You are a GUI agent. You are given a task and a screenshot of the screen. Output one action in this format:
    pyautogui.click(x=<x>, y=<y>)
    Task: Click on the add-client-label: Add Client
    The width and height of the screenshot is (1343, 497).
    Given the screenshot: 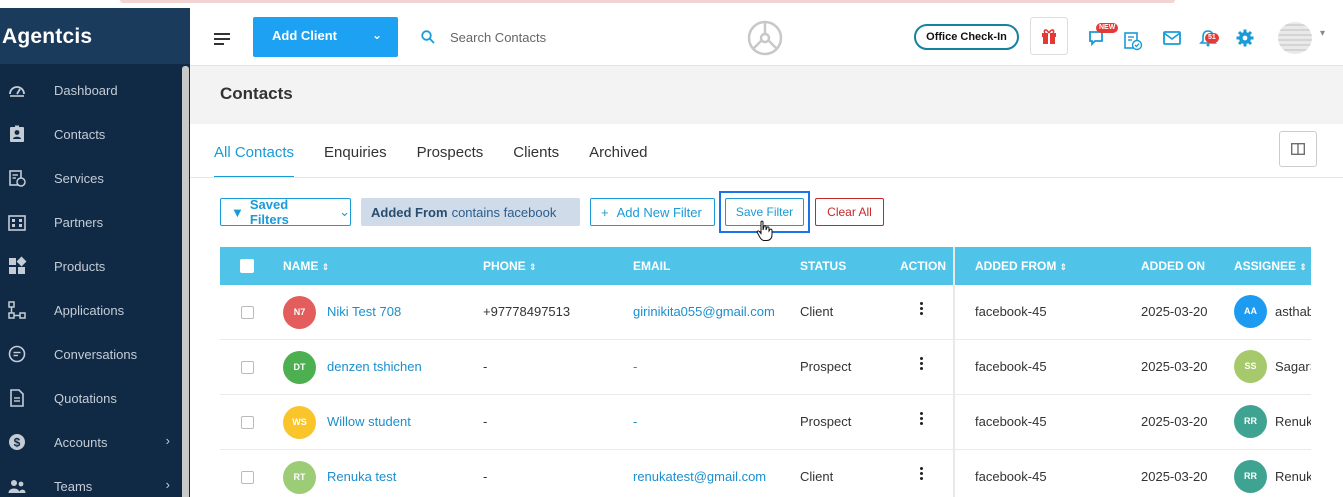 What is the action you would take?
    pyautogui.click(x=304, y=35)
    